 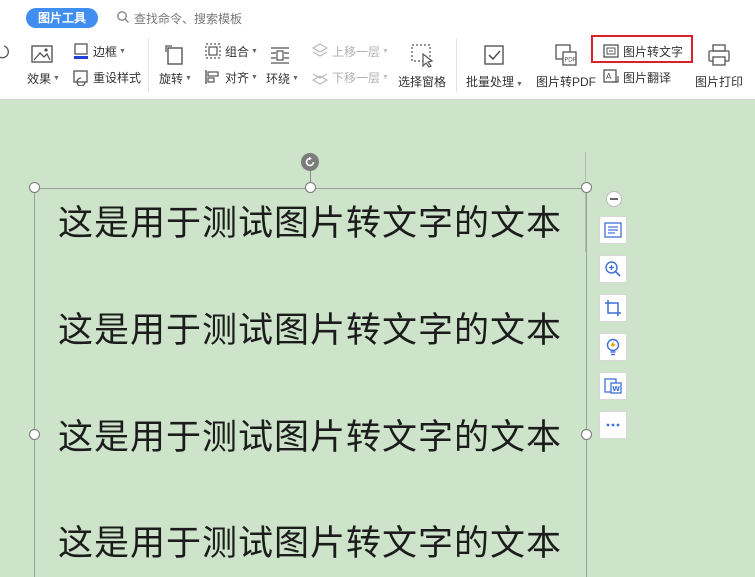 I want to click on resize-handle-right, so click(x=586, y=434).